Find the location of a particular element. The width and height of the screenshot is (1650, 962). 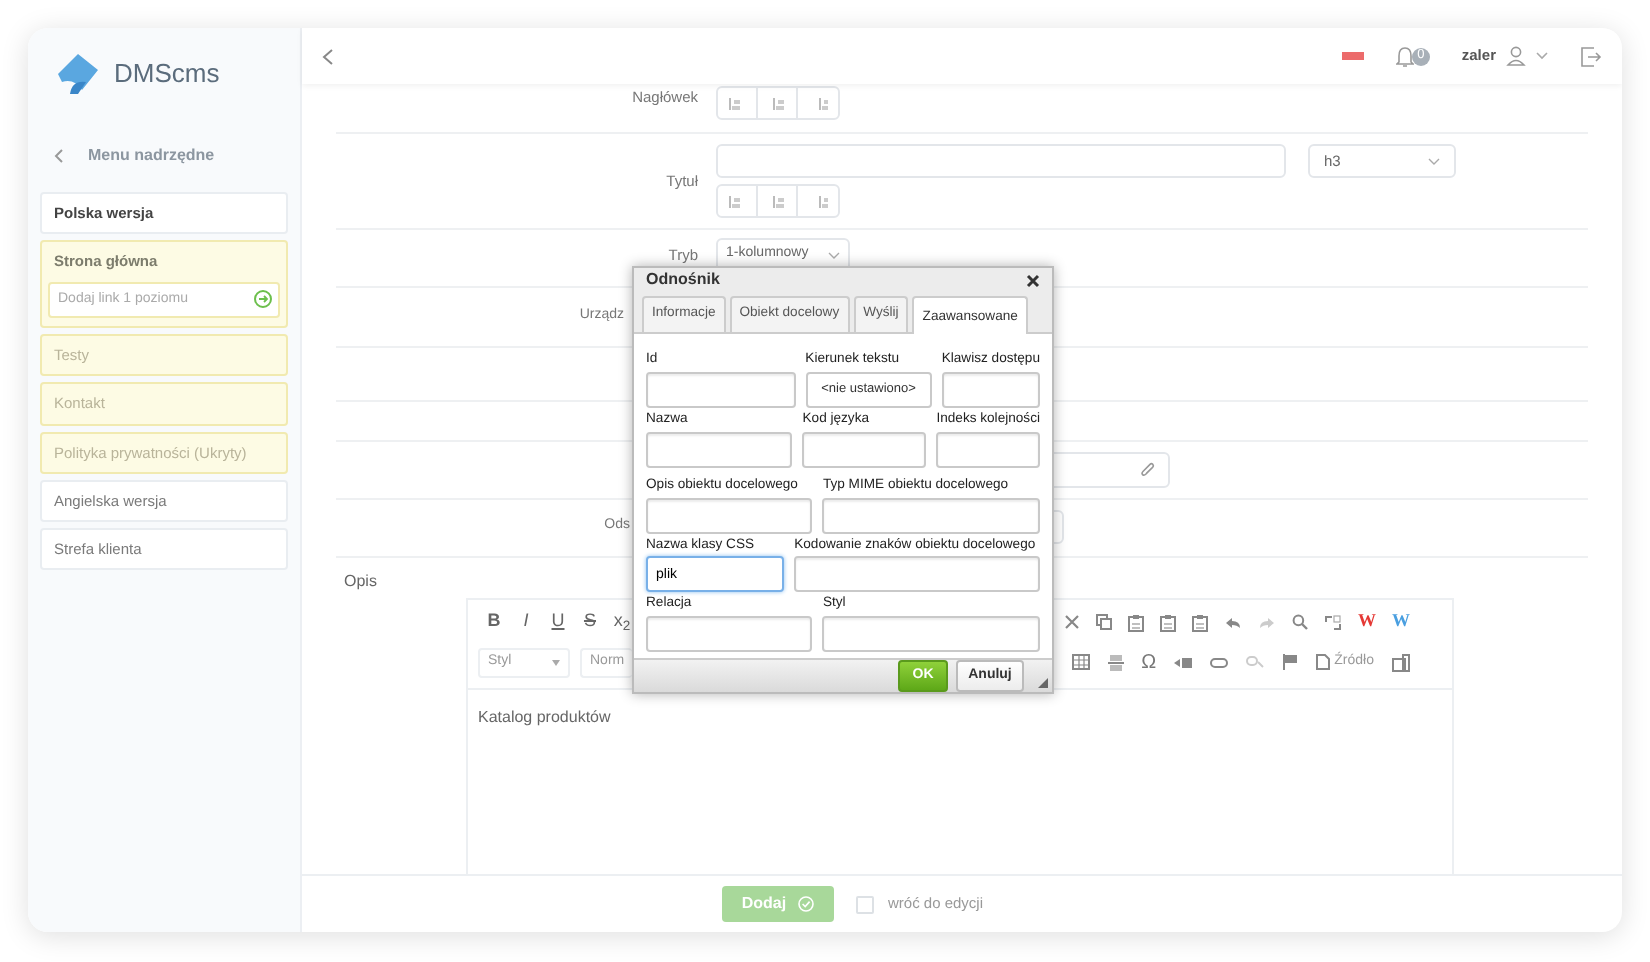

format-button: U is located at coordinates (558, 622).